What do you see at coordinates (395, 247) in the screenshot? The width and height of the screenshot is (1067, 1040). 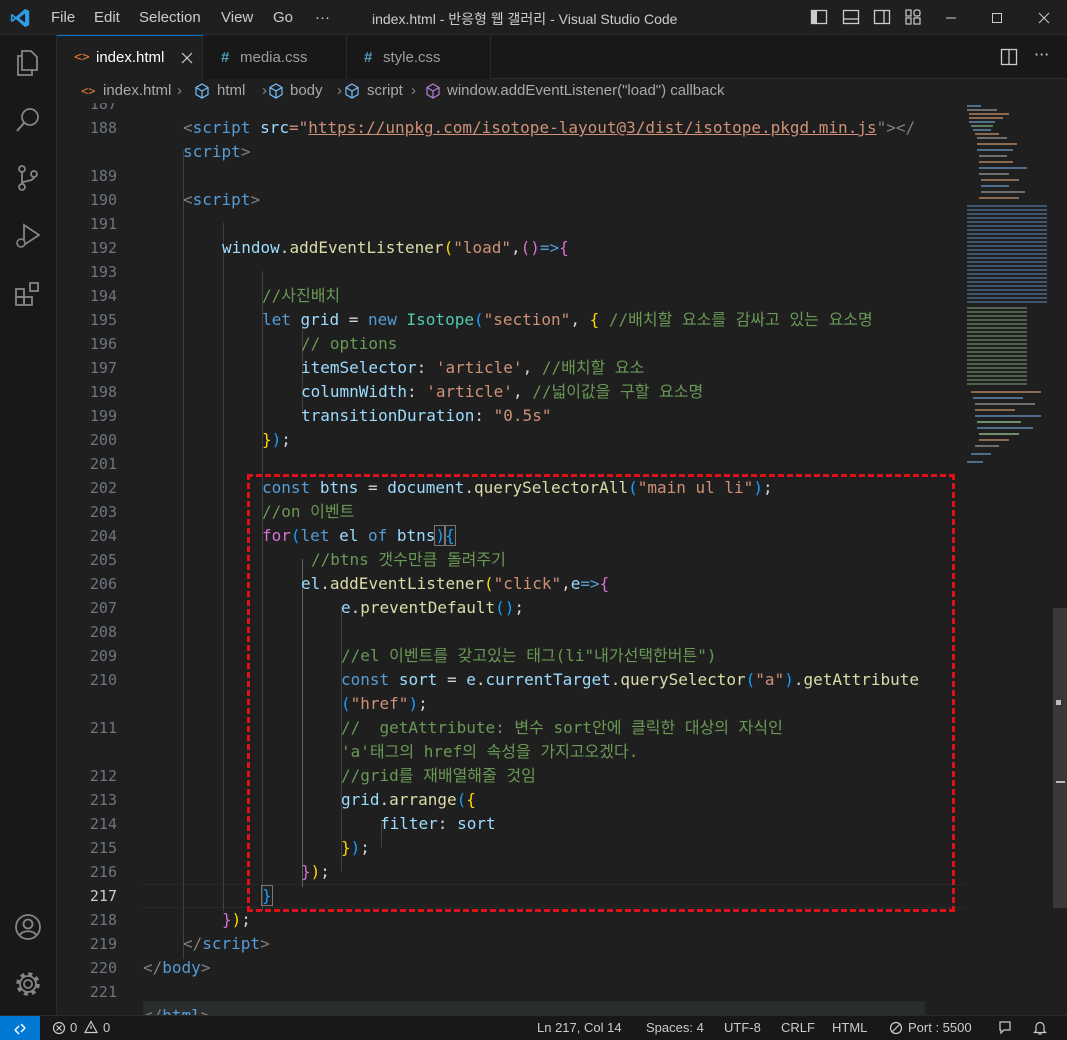 I see `code-line-192: window.addEventListener("load",()=>{` at bounding box center [395, 247].